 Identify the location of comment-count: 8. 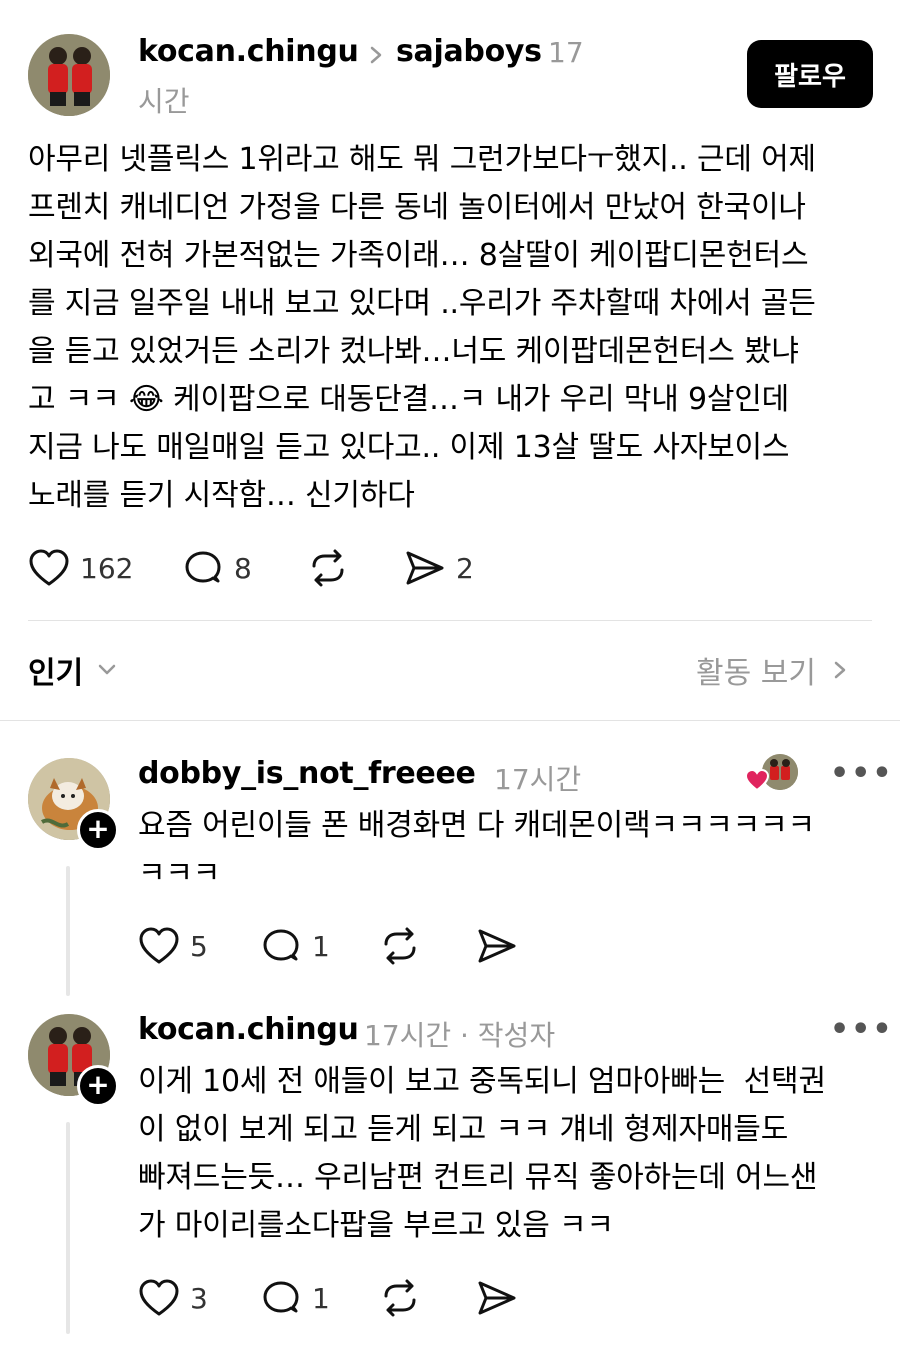
(243, 568).